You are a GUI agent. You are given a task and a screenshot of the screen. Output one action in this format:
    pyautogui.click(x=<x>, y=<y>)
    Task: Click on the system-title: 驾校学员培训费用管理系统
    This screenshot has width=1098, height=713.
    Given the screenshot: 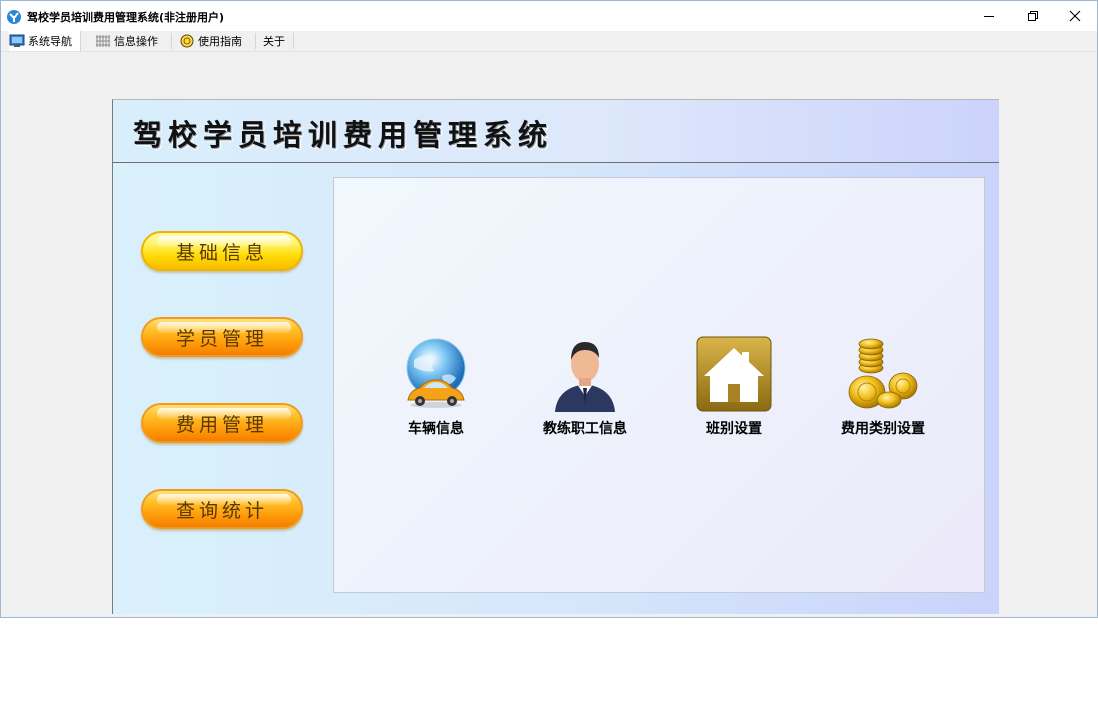 What is the action you would take?
    pyautogui.click(x=343, y=135)
    